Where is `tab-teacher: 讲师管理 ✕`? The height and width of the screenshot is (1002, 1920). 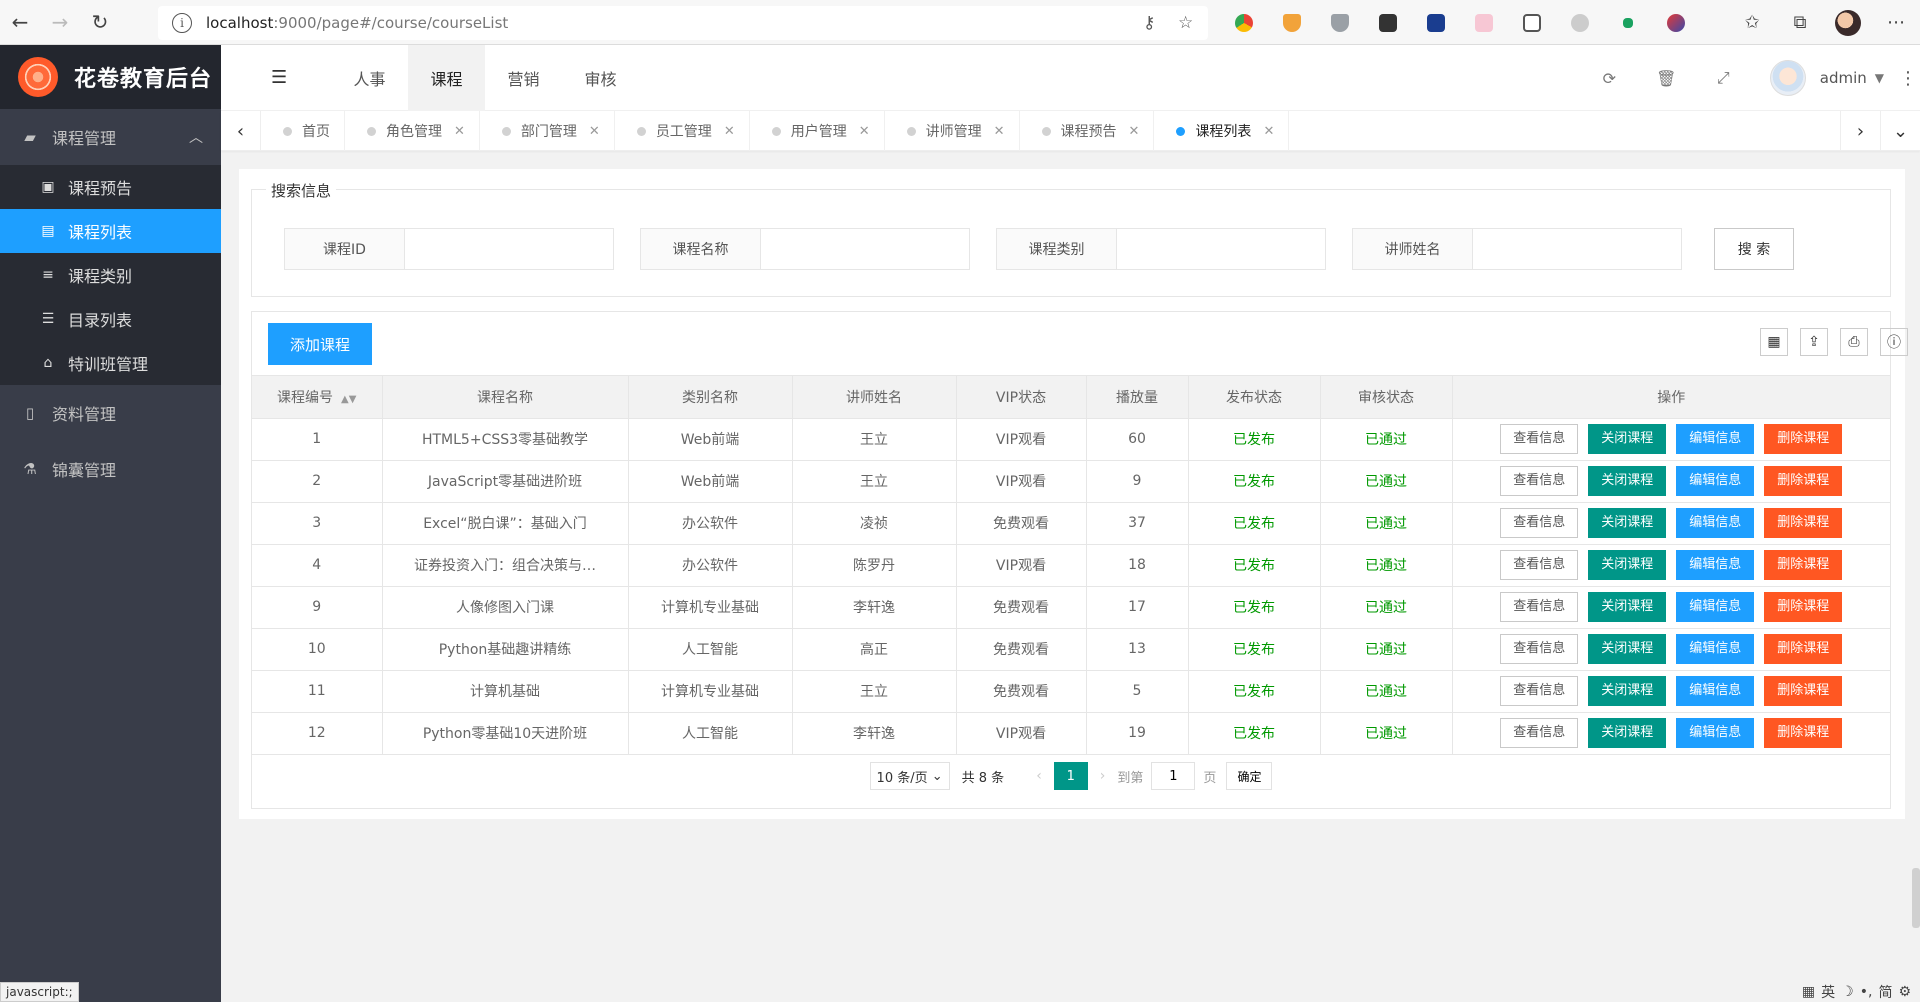 tab-teacher: 讲师管理 ✕ is located at coordinates (952, 131).